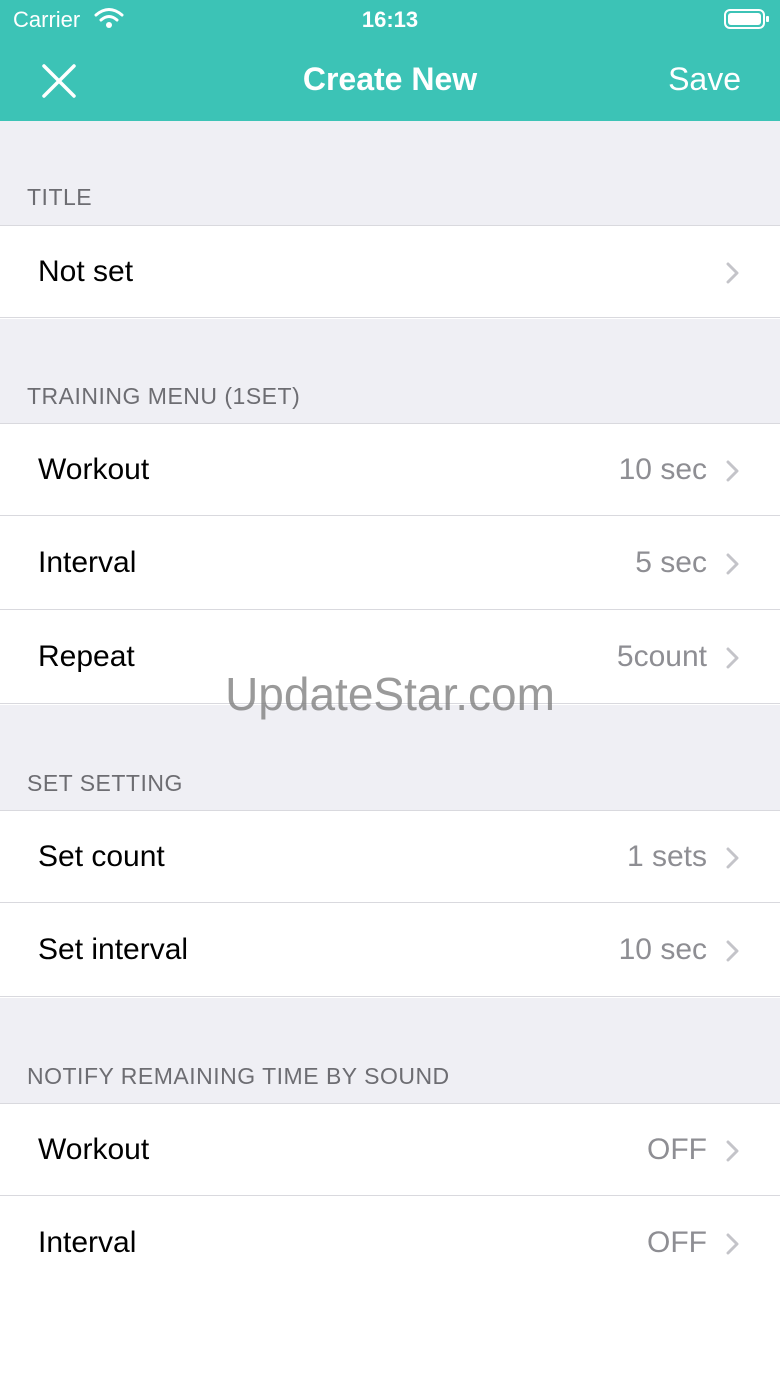  Describe the element at coordinates (238, 1076) in the screenshot. I see `section-header-notify: NOTIFY REMAINING TIME BY SOUND` at that location.